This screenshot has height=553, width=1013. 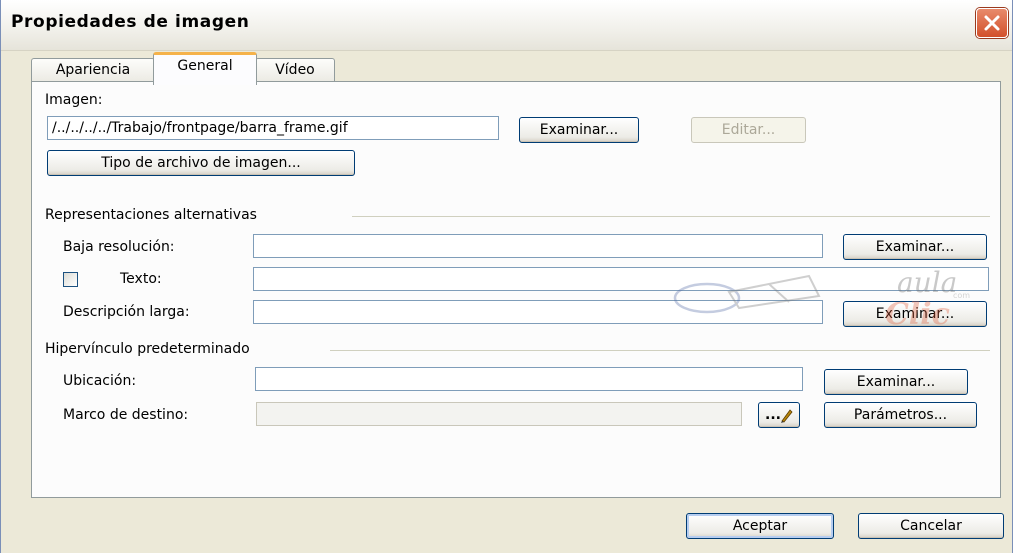 What do you see at coordinates (119, 247) in the screenshot?
I see `low-res-label: Baja resolución:` at bounding box center [119, 247].